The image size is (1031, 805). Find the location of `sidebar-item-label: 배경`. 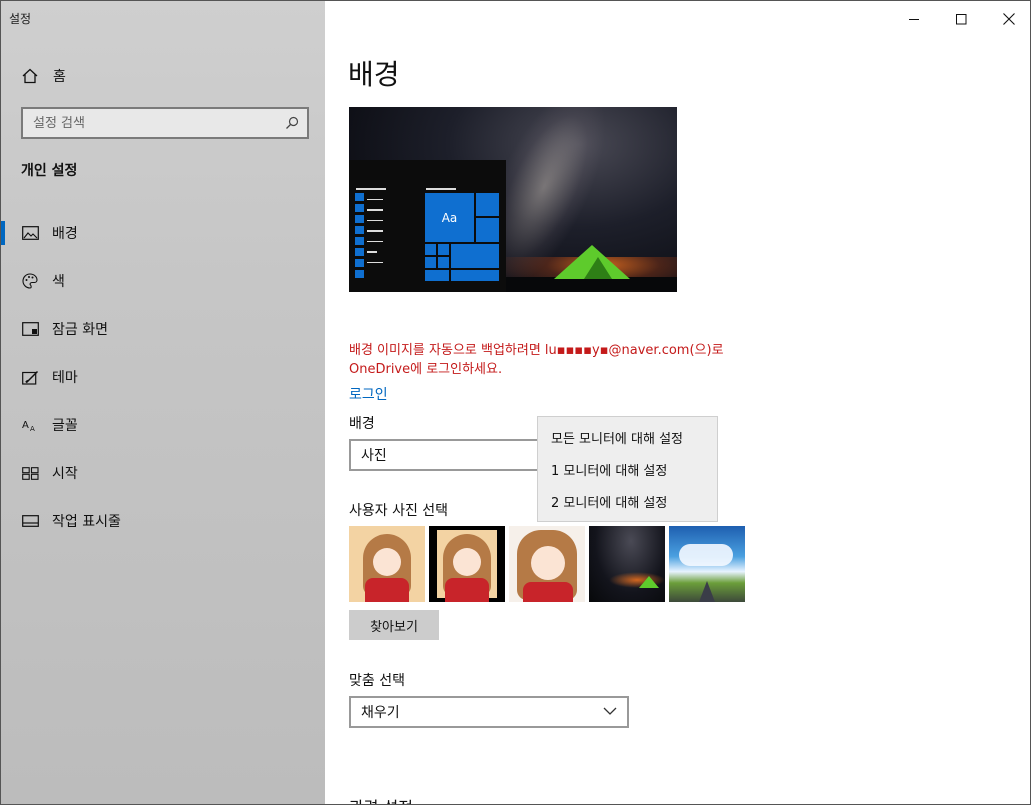

sidebar-item-label: 배경 is located at coordinates (65, 234).